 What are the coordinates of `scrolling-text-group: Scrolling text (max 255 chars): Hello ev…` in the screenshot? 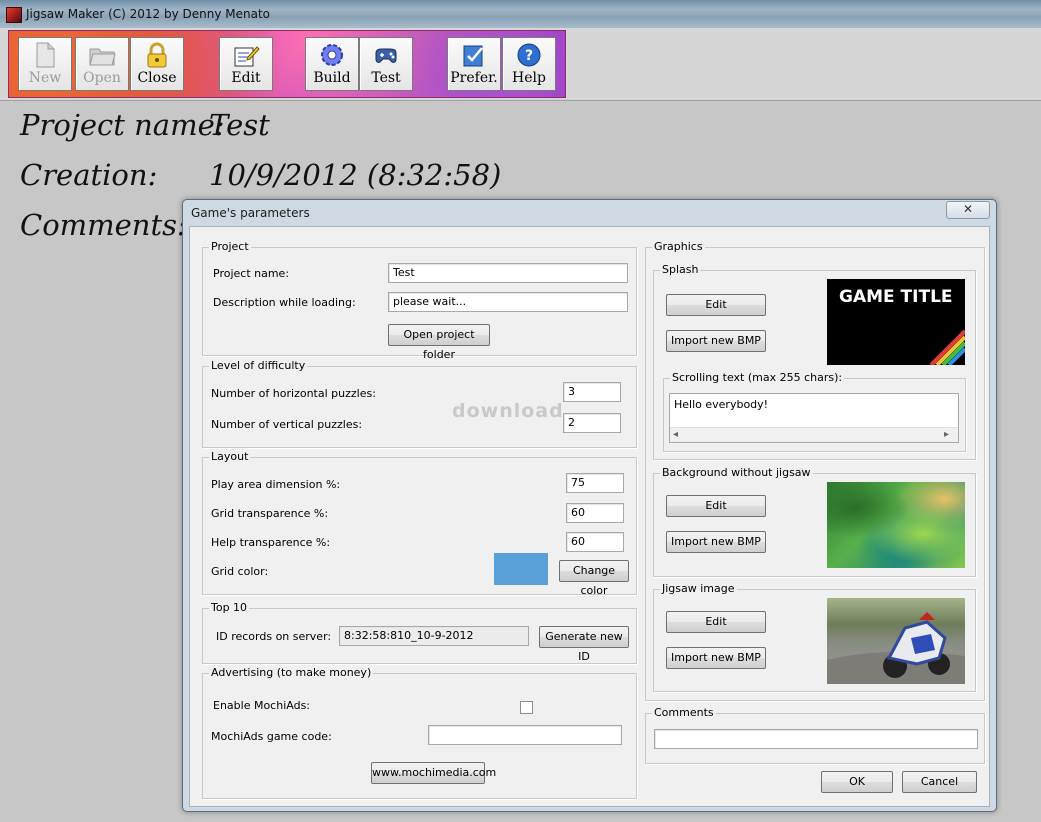 It's located at (814, 411).